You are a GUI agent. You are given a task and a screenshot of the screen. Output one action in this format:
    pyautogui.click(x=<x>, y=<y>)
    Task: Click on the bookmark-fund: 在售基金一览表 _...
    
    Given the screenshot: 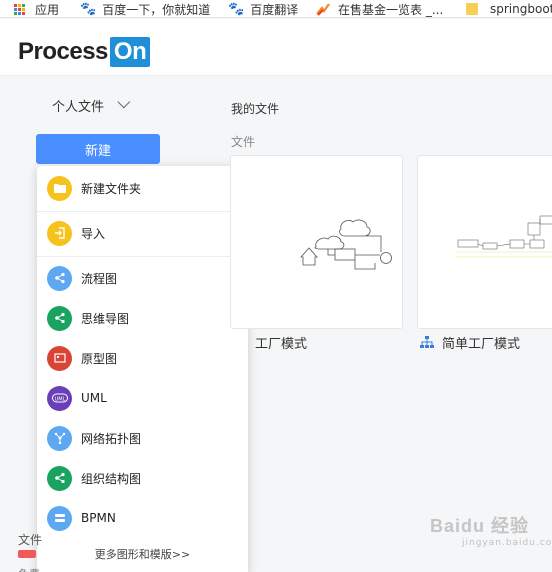 What is the action you would take?
    pyautogui.click(x=380, y=8)
    